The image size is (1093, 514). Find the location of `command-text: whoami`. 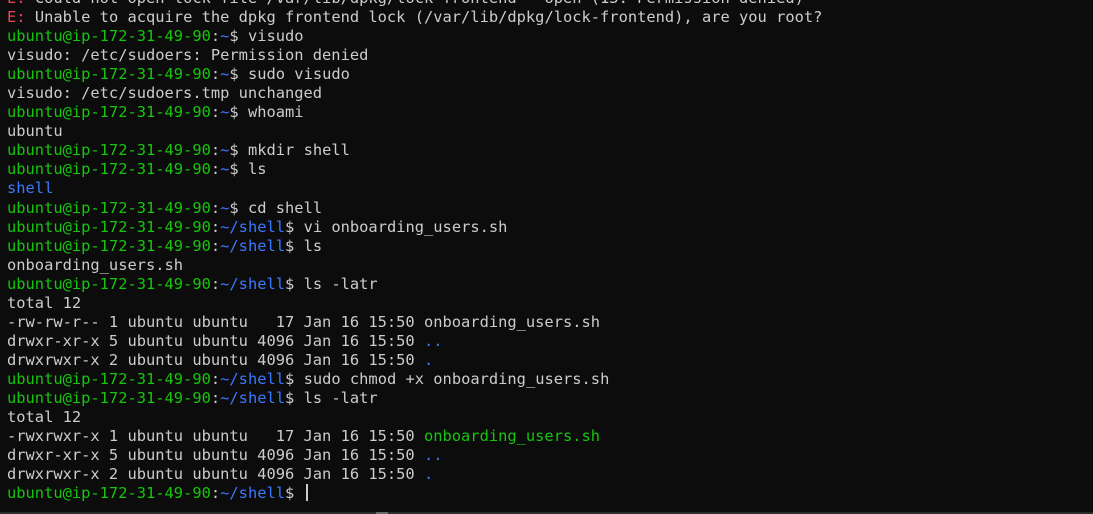

command-text: whoami is located at coordinates (275, 112).